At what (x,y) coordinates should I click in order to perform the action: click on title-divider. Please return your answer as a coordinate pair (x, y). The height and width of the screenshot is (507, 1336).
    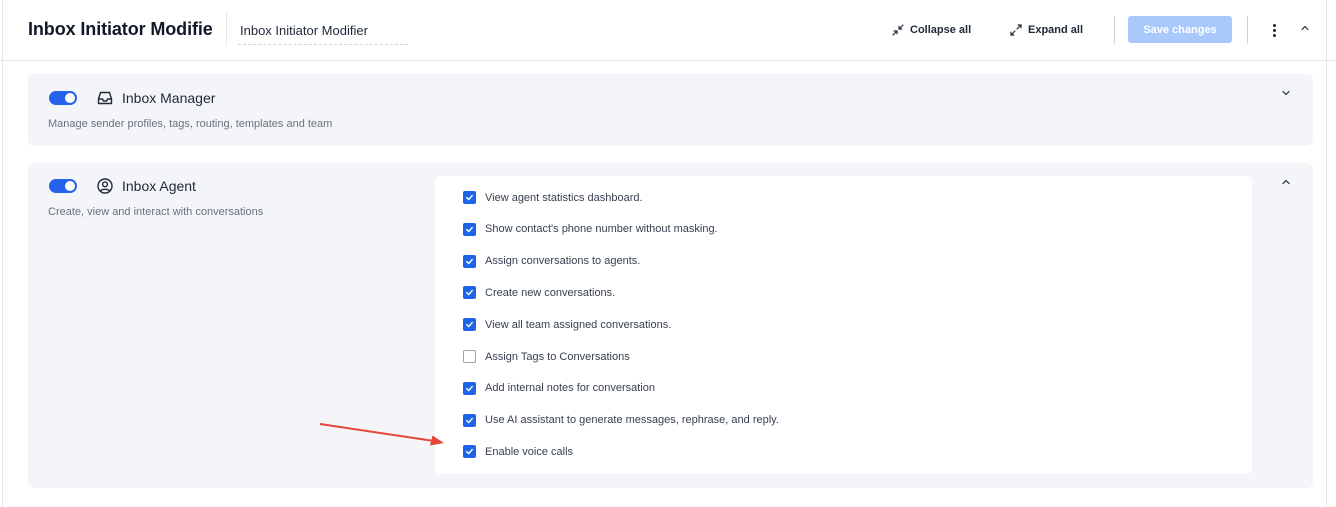
    Looking at the image, I should click on (226, 29).